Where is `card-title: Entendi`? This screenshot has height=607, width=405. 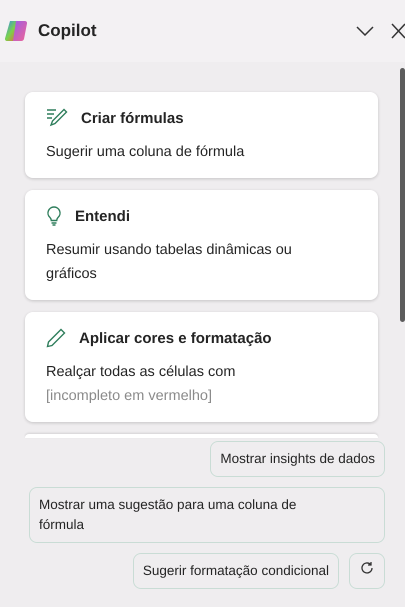 card-title: Entendi is located at coordinates (102, 216).